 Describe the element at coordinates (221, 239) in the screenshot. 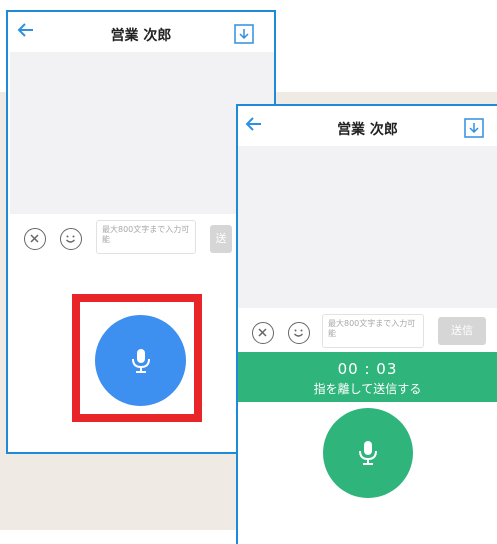

I see `send-button: 送` at that location.